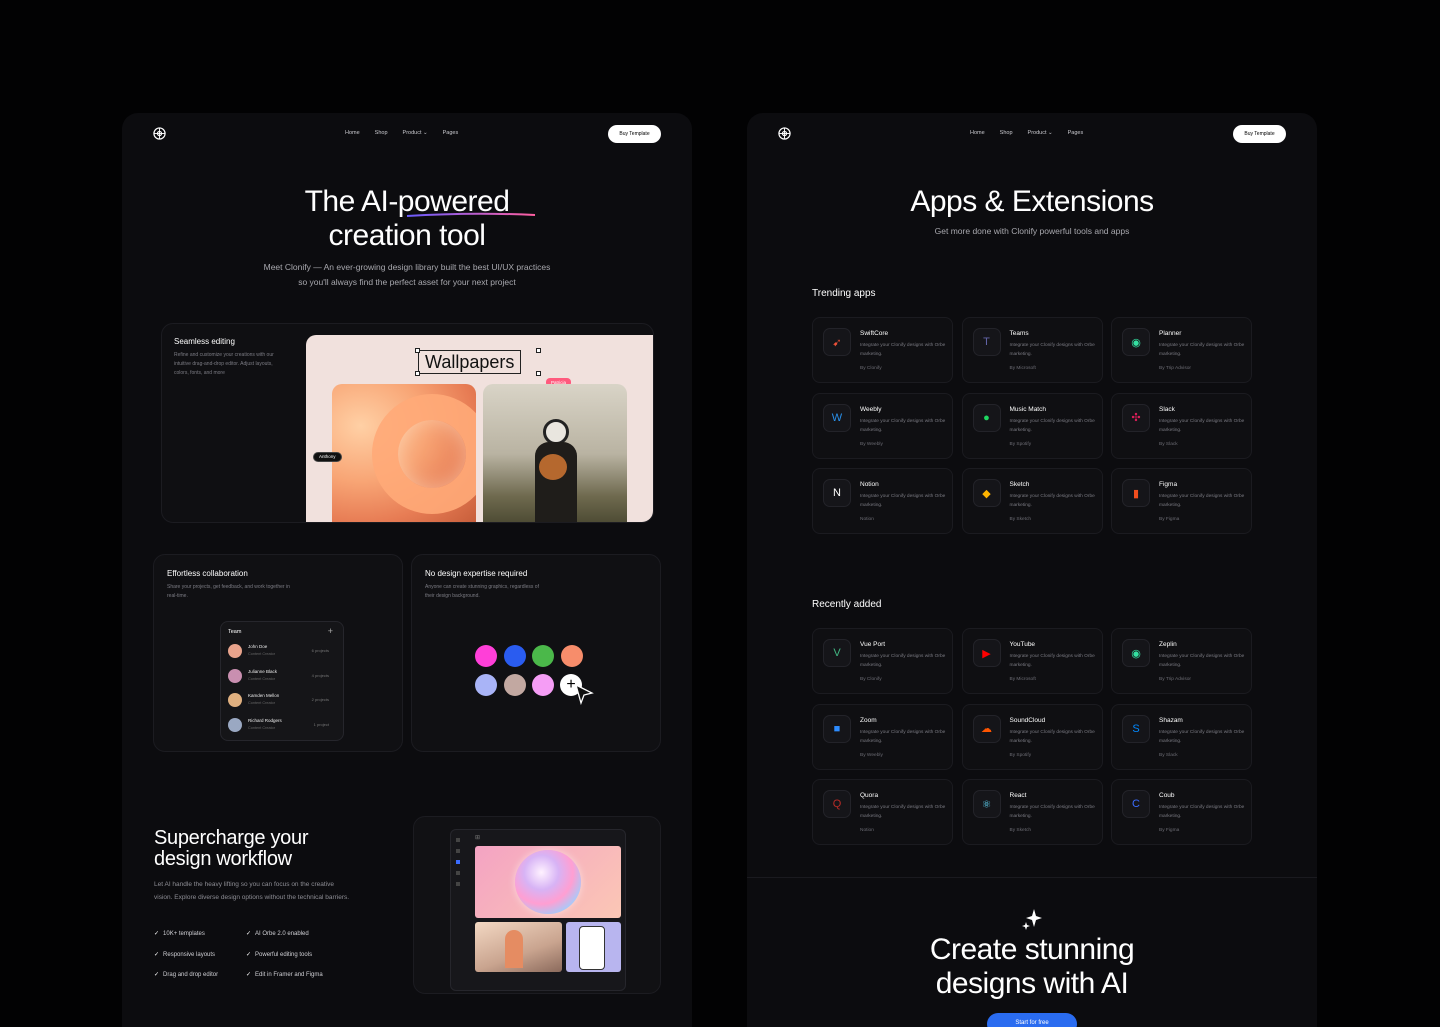  What do you see at coordinates (330, 631) in the screenshot?
I see `add-member-button: +` at bounding box center [330, 631].